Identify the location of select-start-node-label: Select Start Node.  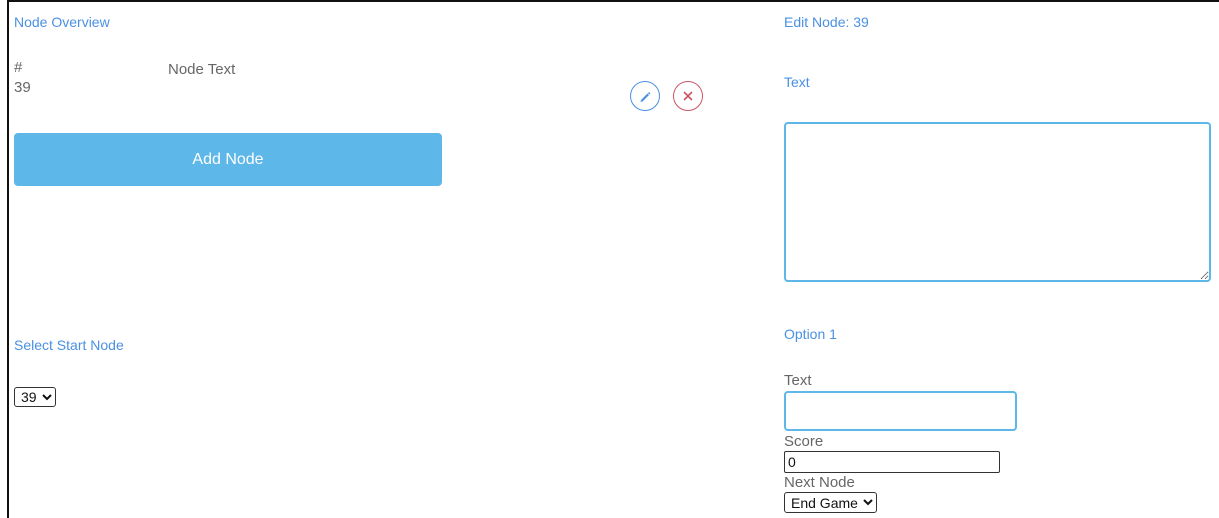
(69, 345).